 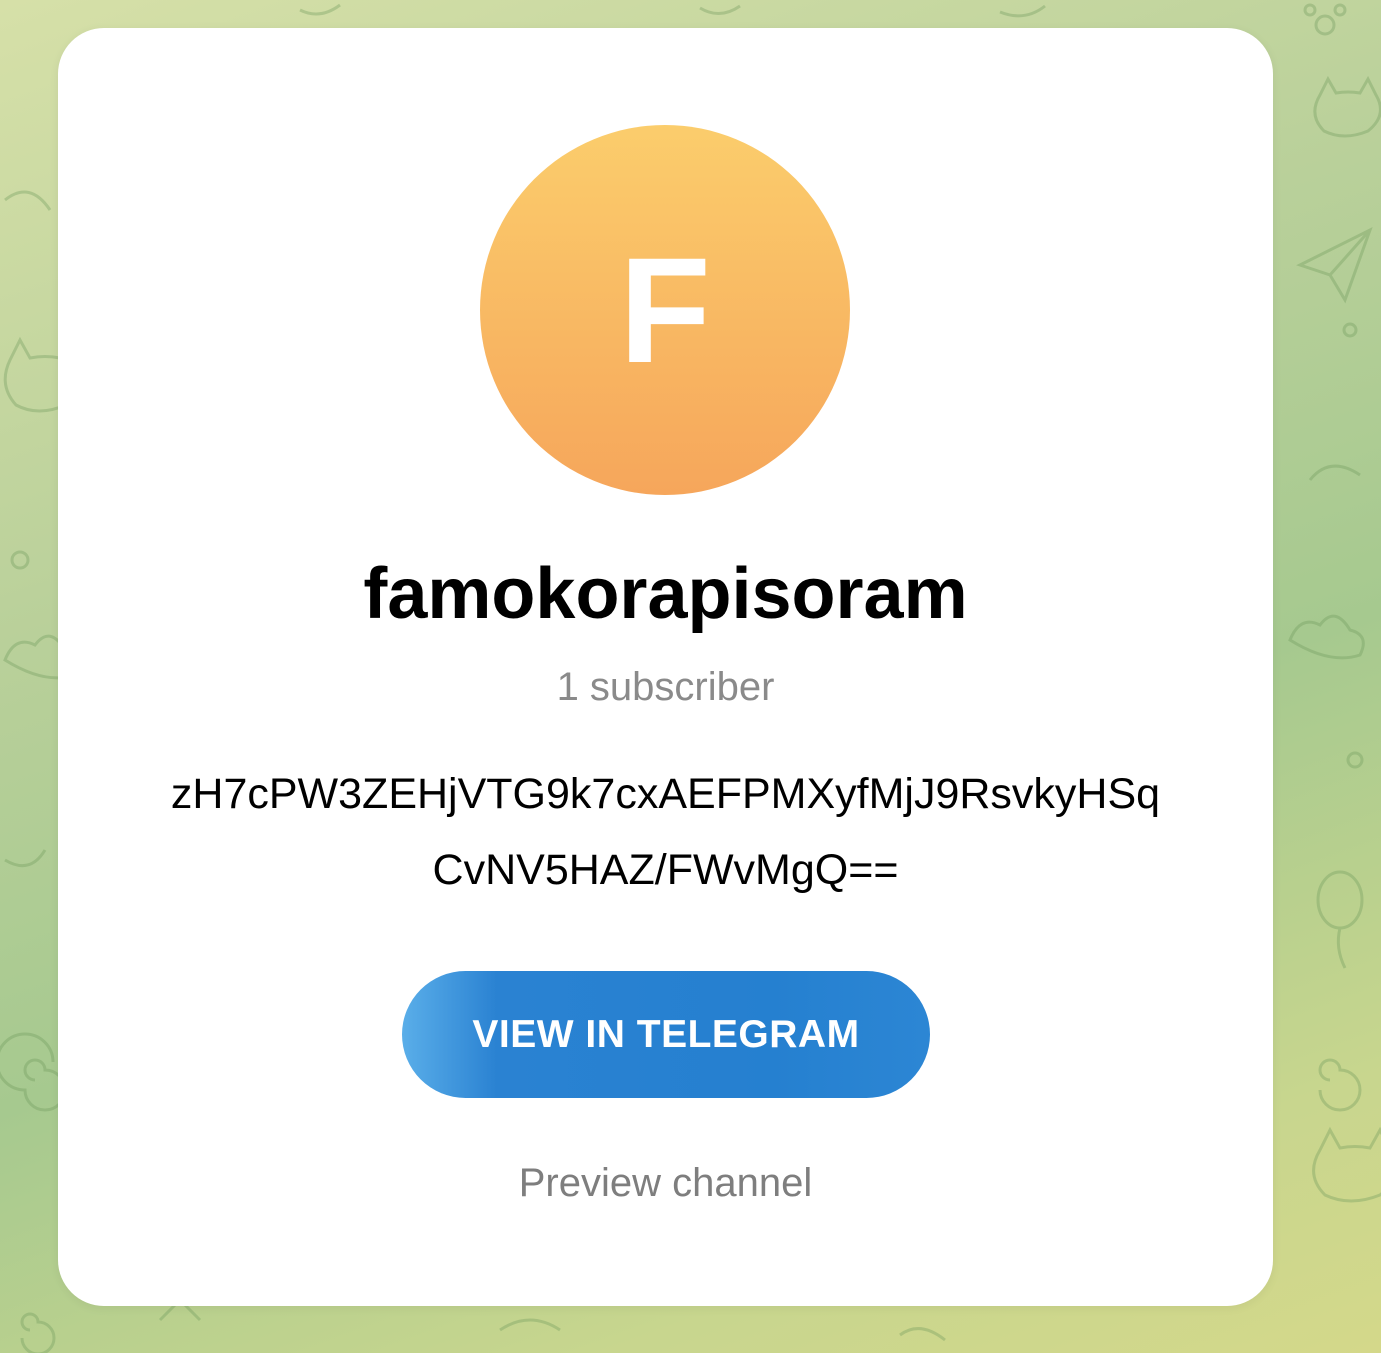 I want to click on subscriber-count: 1 subscriber, so click(x=665, y=687).